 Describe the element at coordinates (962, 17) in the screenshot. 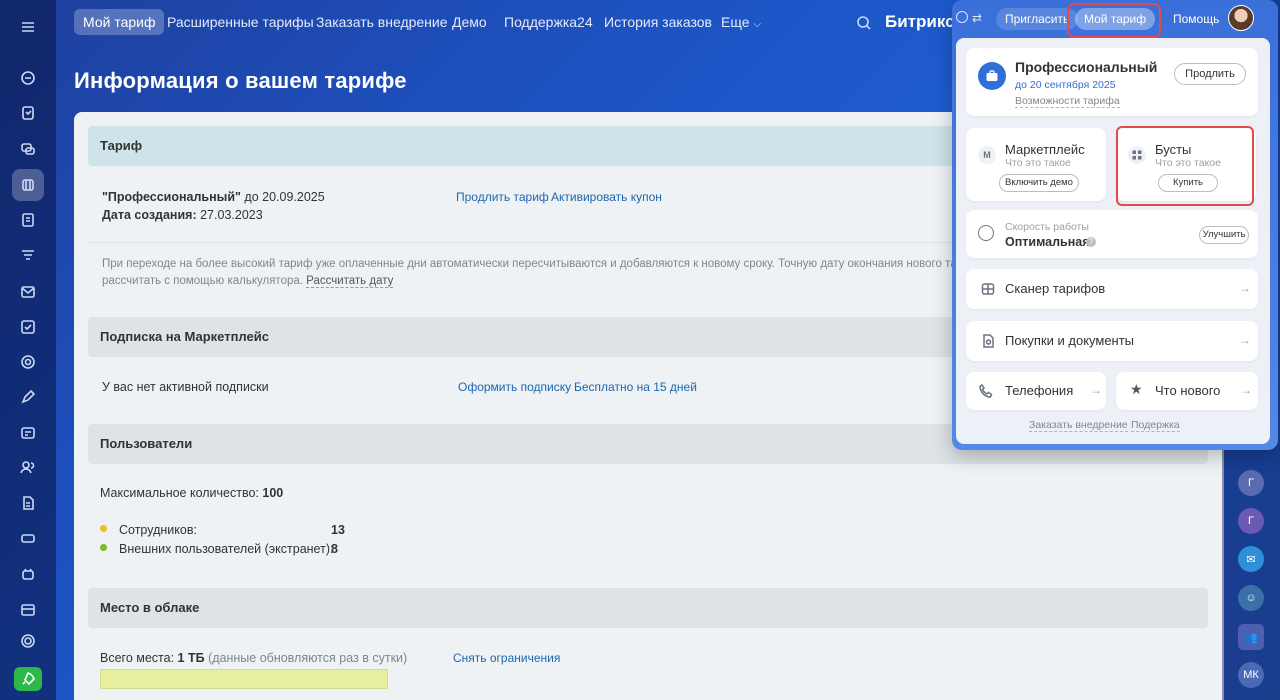

I see `clock-icon` at that location.